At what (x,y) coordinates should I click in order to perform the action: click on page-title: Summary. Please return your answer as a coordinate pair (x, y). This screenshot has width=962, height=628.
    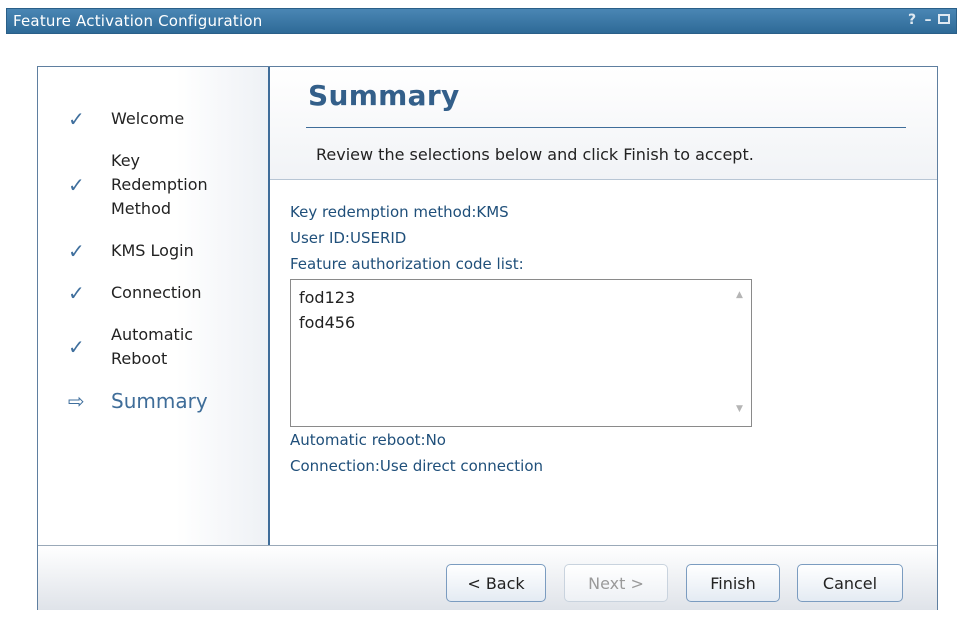
    Looking at the image, I should click on (384, 95).